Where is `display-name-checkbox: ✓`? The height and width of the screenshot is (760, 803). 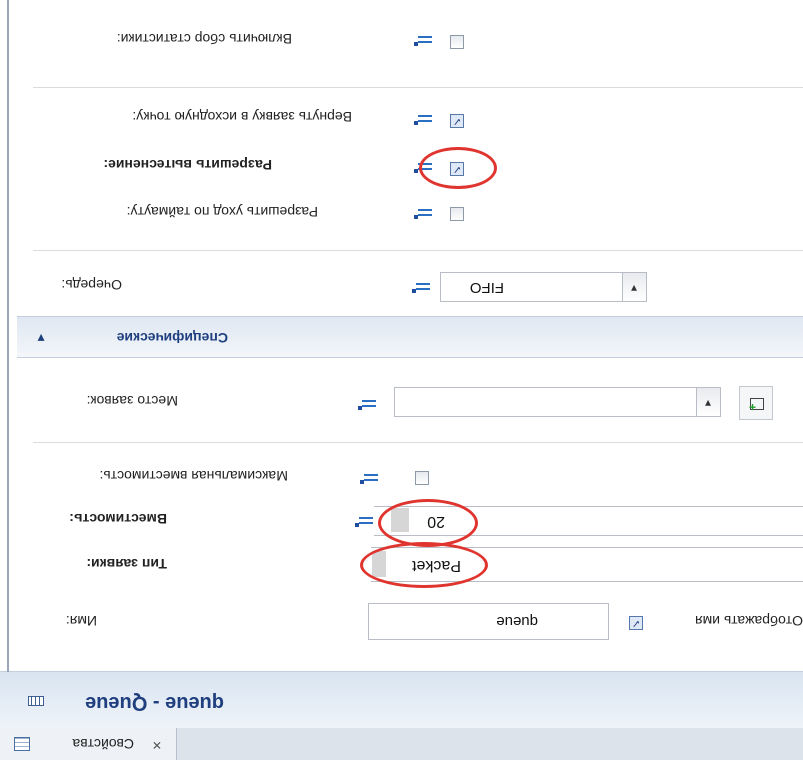
display-name-checkbox: ✓ is located at coordinates (636, 623).